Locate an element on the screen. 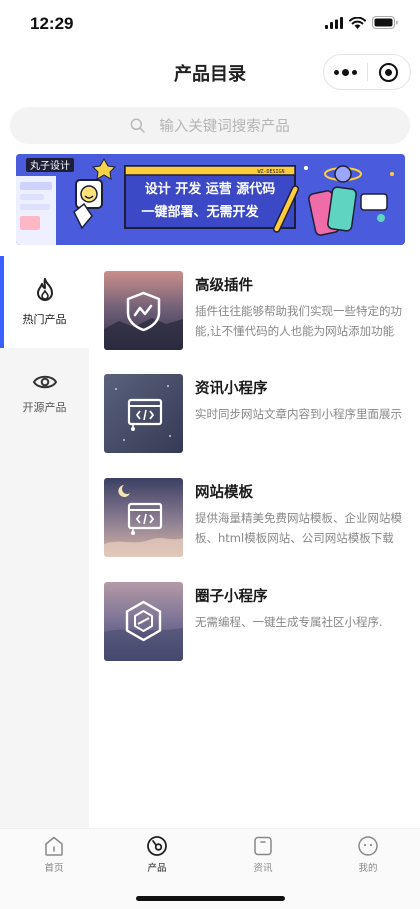 This screenshot has width=420, height=909. tab-profile: 我的 is located at coordinates (368, 854).